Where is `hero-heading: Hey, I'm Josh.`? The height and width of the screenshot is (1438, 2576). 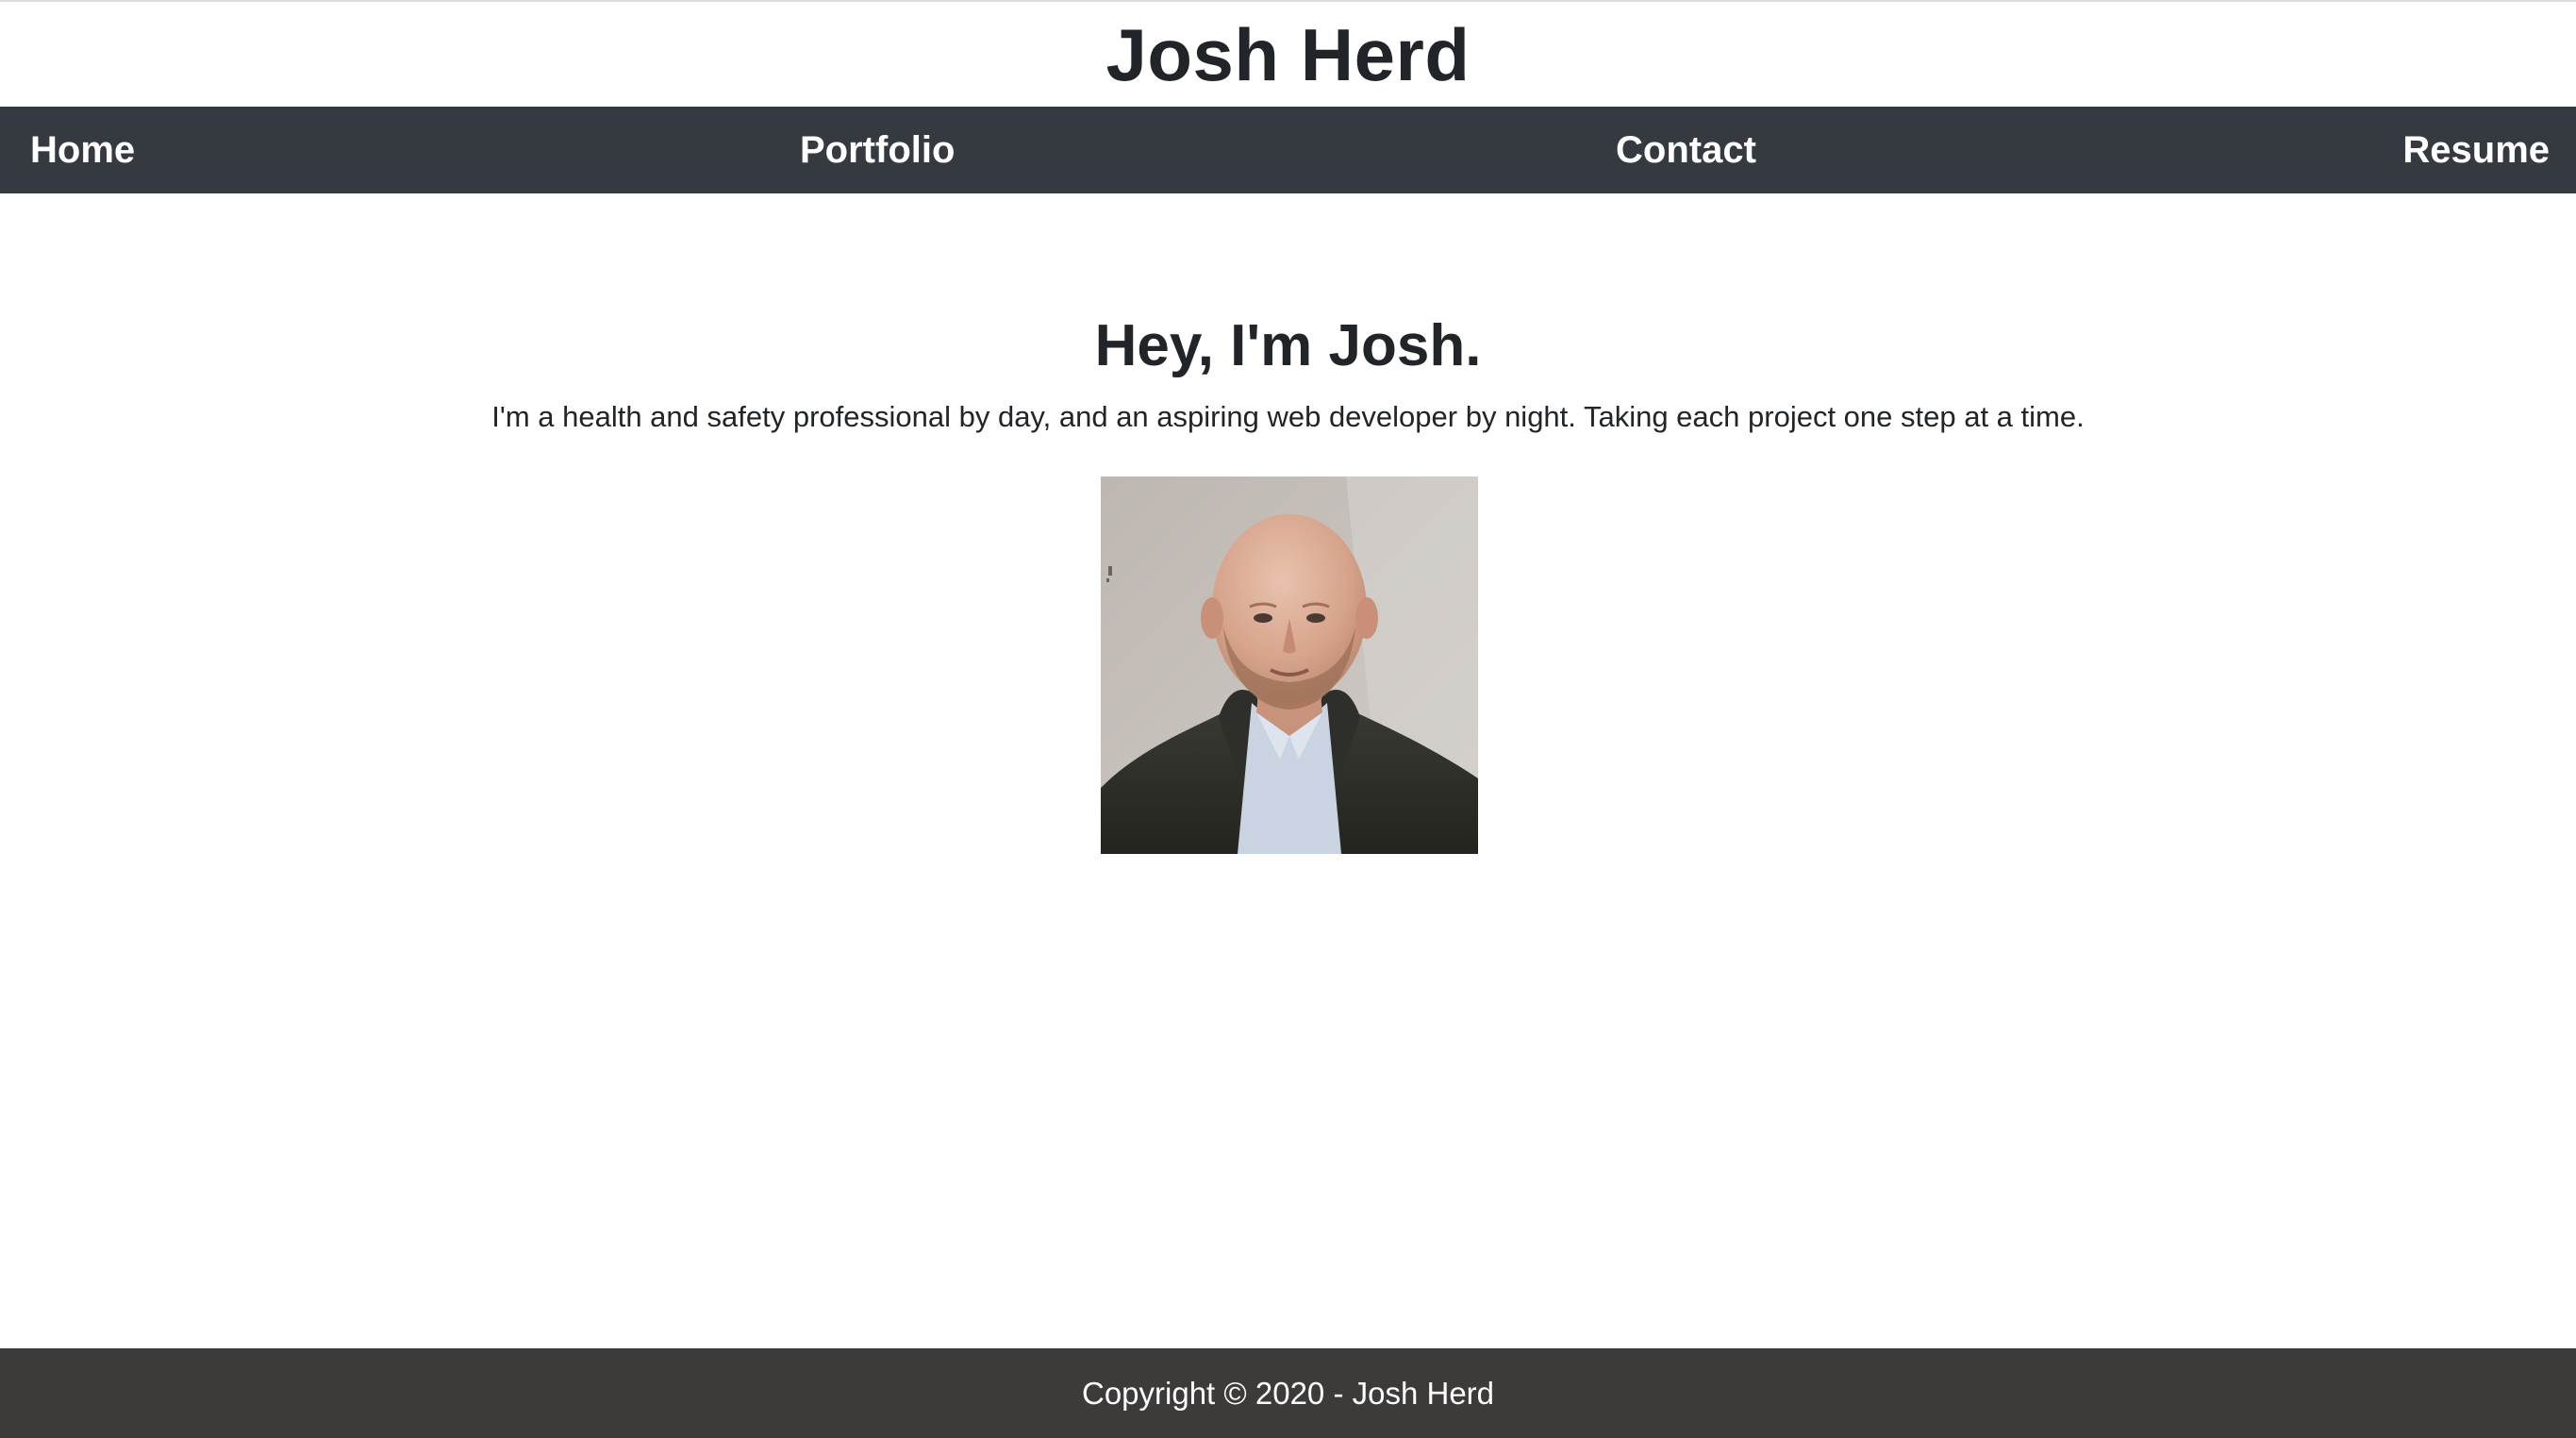 hero-heading: Hey, I'm Josh. is located at coordinates (1288, 345).